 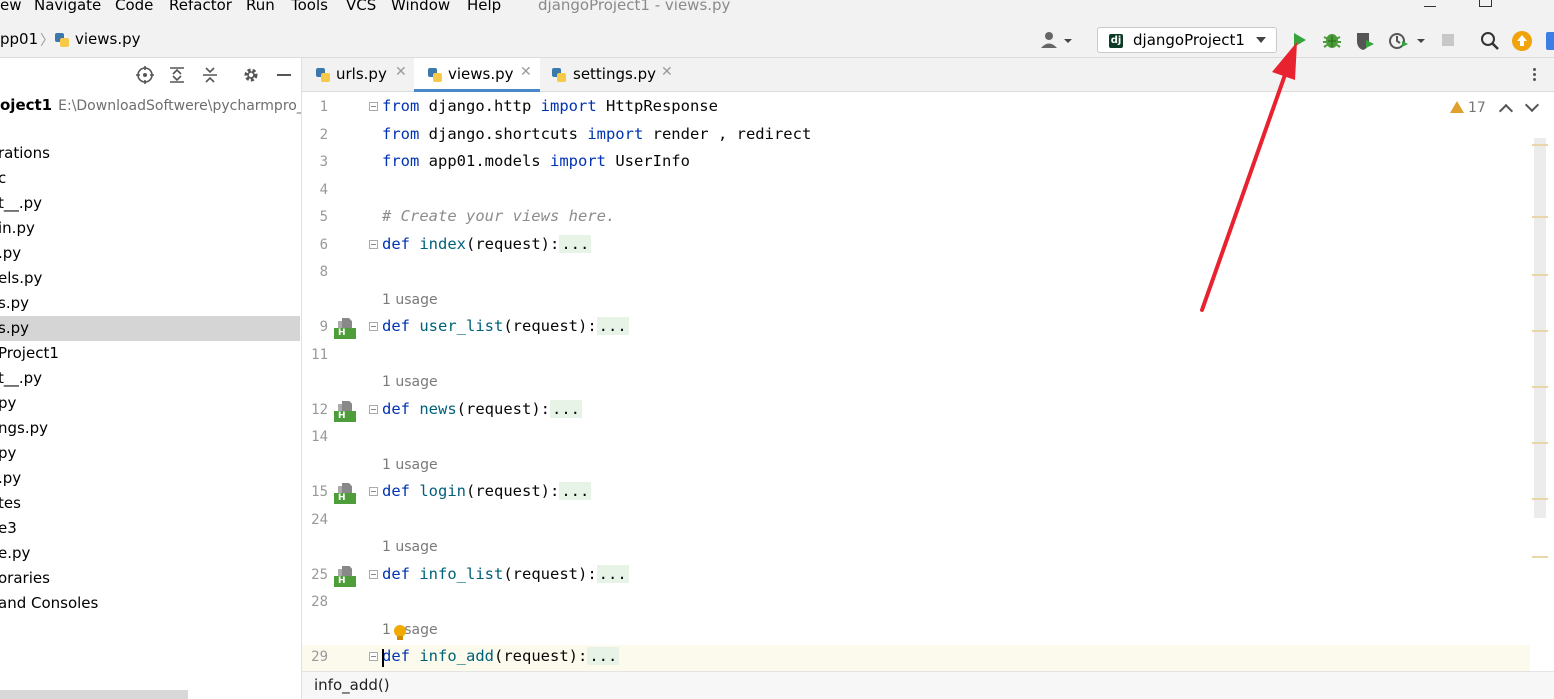 I want to click on profile-icon, so click(x=1408, y=41).